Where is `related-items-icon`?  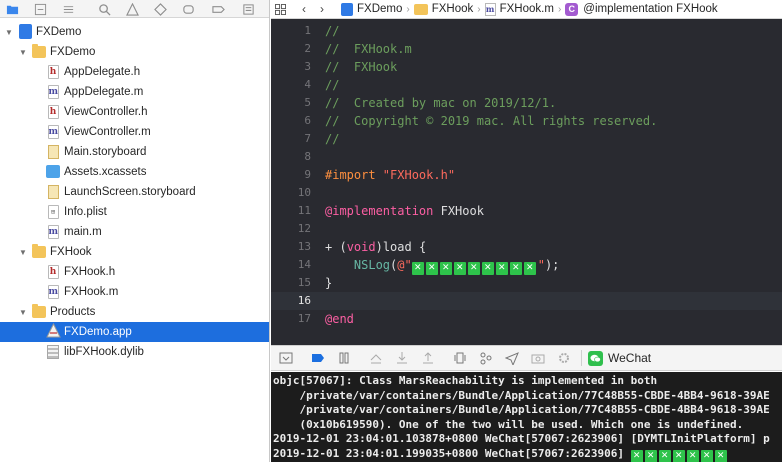
related-items-icon is located at coordinates (280, 9).